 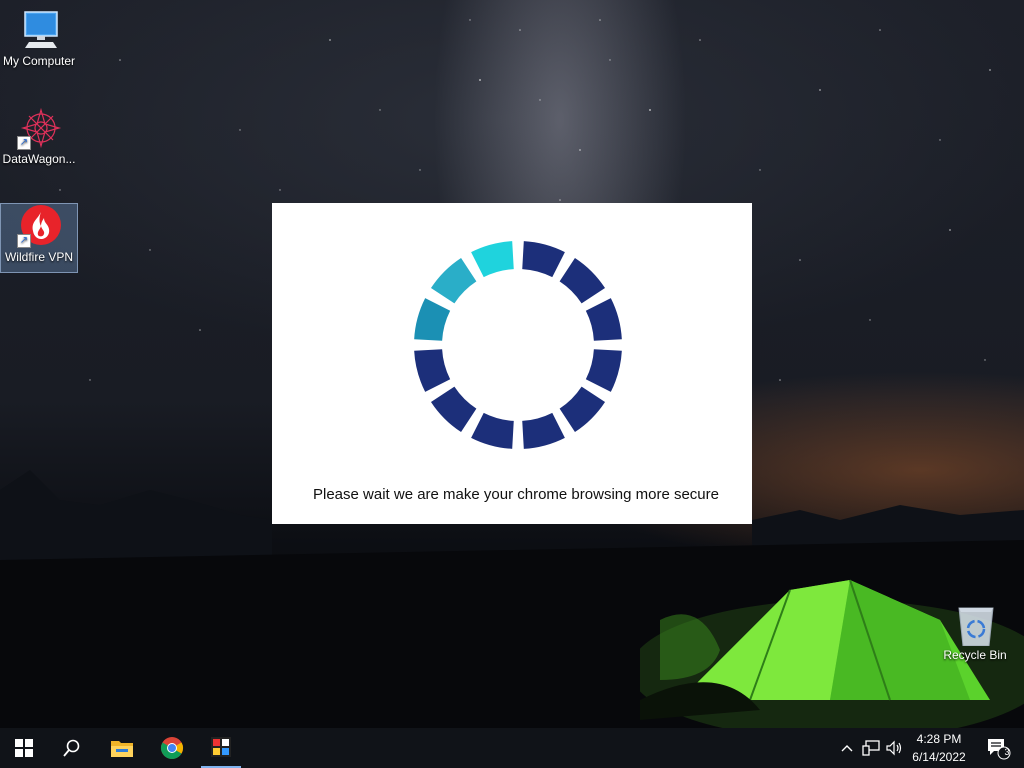 I want to click on app-icon, so click(x=221, y=747).